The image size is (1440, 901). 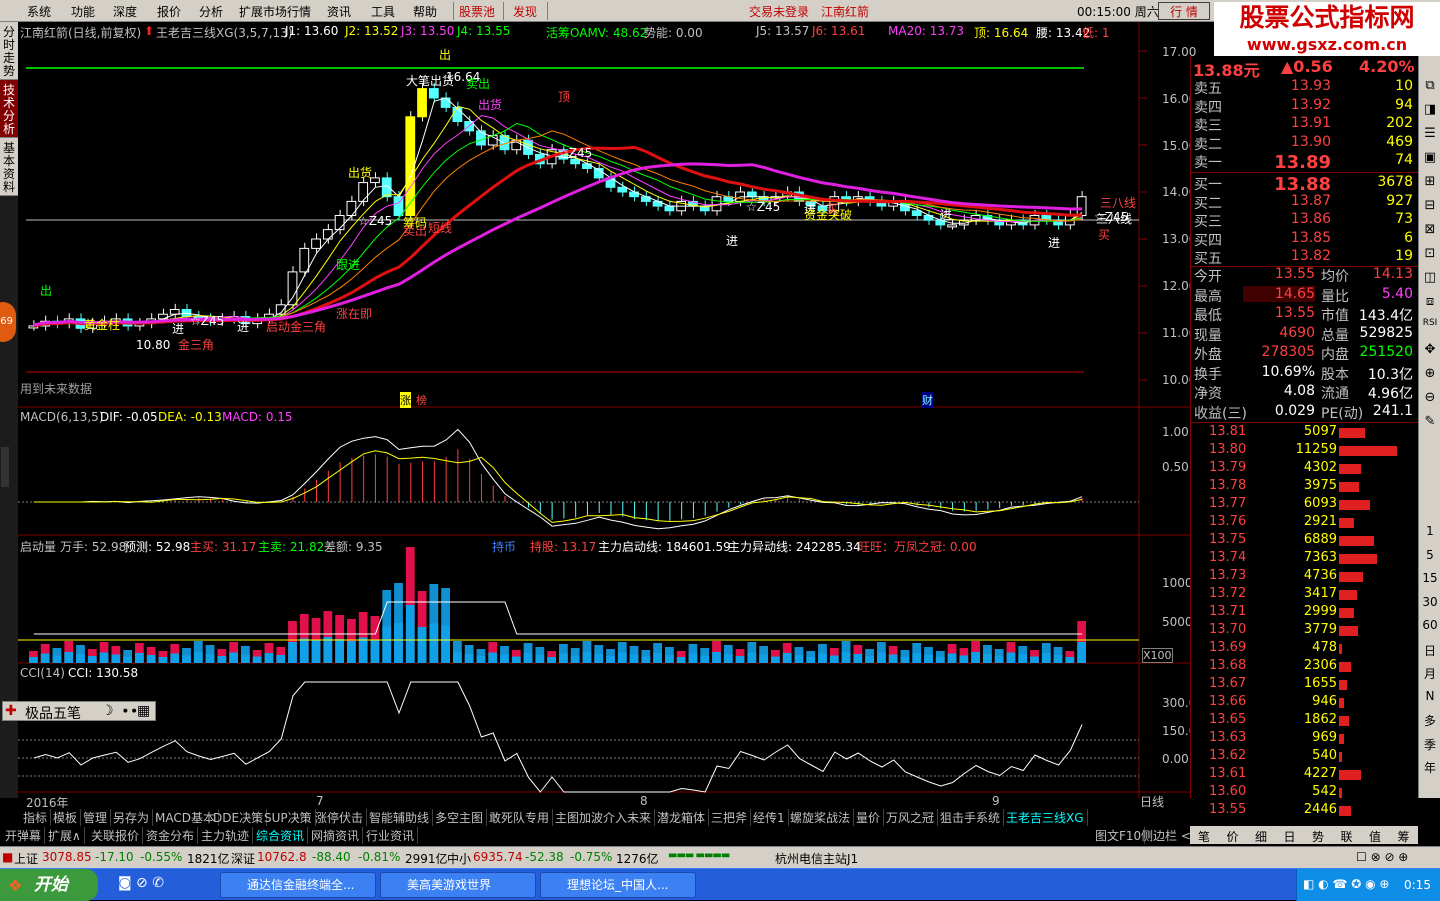 I want to click on ime-float-bar: ✚ 极品五笔 ☽ ∙∙ ▦, so click(x=79, y=711).